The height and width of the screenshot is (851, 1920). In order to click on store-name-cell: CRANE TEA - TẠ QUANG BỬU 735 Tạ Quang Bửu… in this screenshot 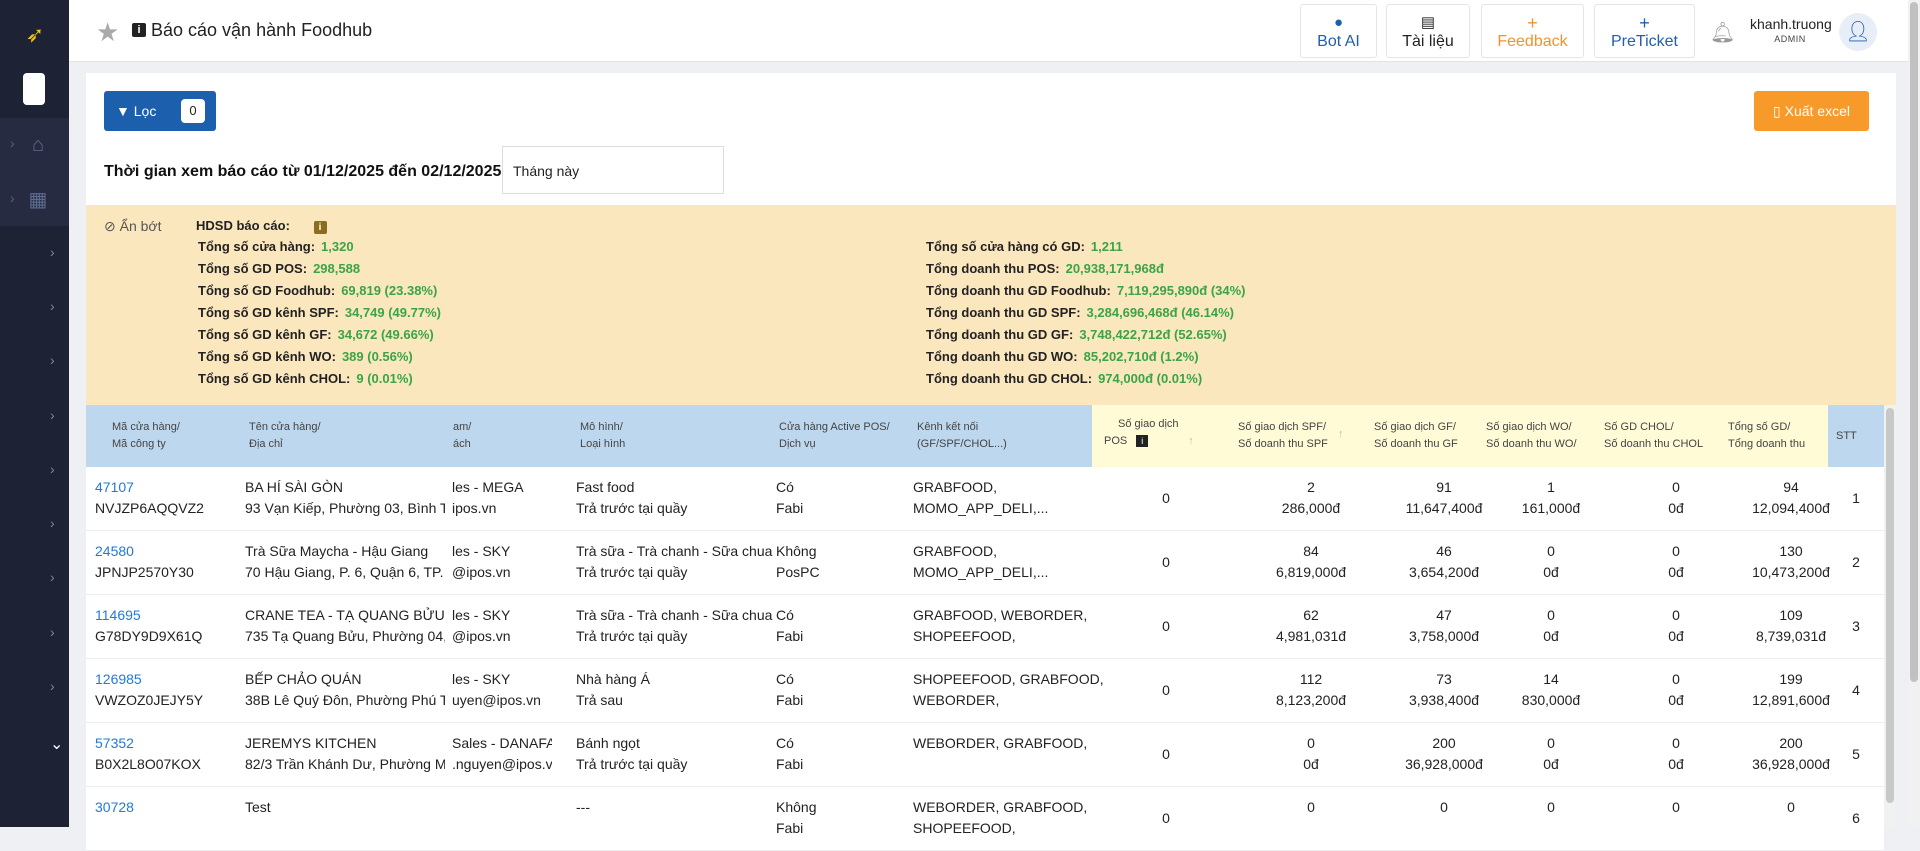, I will do `click(345, 625)`.